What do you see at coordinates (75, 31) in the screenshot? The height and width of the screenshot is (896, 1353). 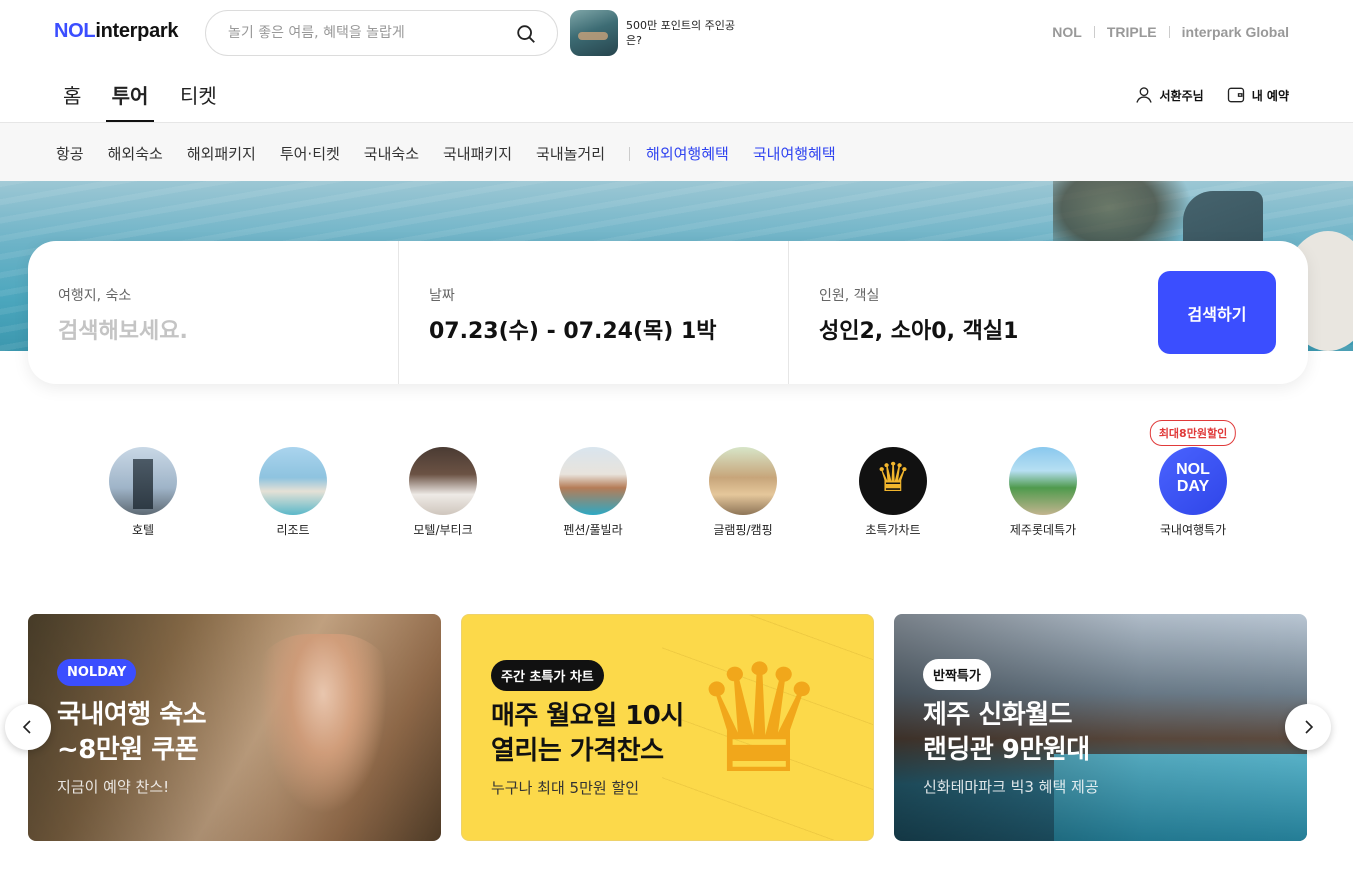 I see `logo-nol: NOL` at bounding box center [75, 31].